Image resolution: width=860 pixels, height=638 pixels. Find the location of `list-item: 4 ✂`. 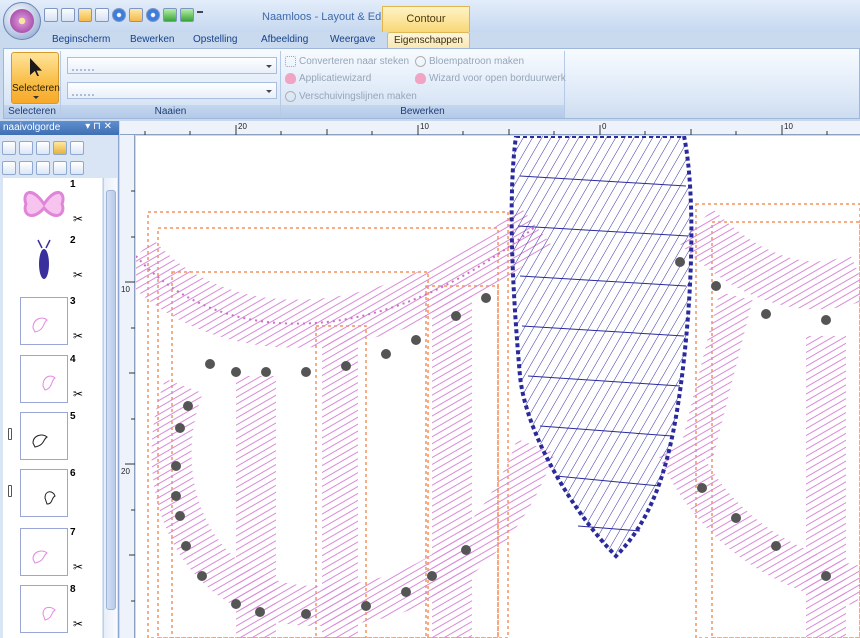

list-item: 4 ✂ is located at coordinates (52, 381).